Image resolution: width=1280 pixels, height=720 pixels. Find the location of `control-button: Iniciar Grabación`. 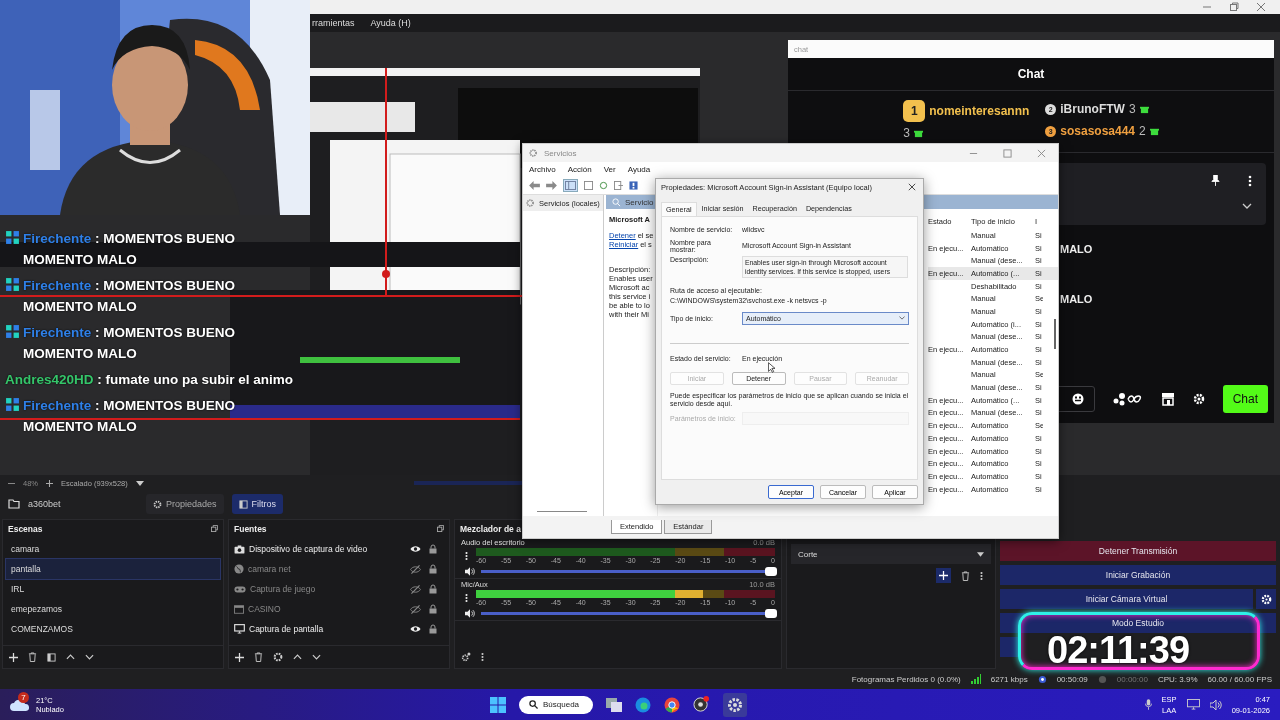

control-button: Iniciar Grabación is located at coordinates (1138, 575).